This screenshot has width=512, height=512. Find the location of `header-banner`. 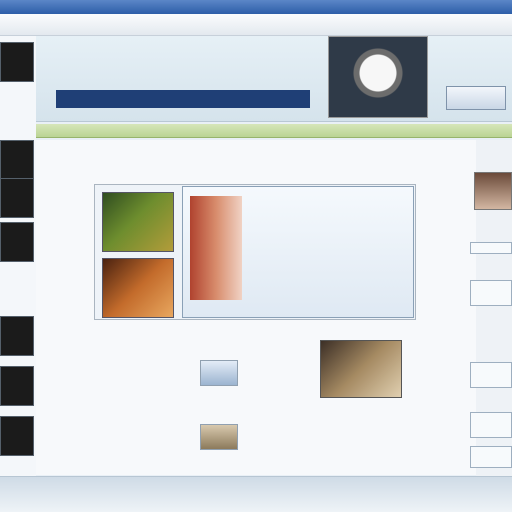

header-banner is located at coordinates (183, 99).